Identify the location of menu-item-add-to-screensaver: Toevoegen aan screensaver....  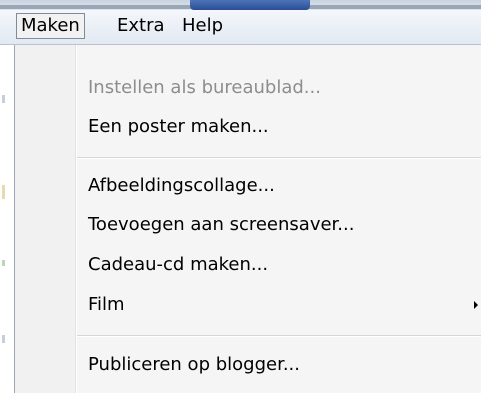
(221, 225).